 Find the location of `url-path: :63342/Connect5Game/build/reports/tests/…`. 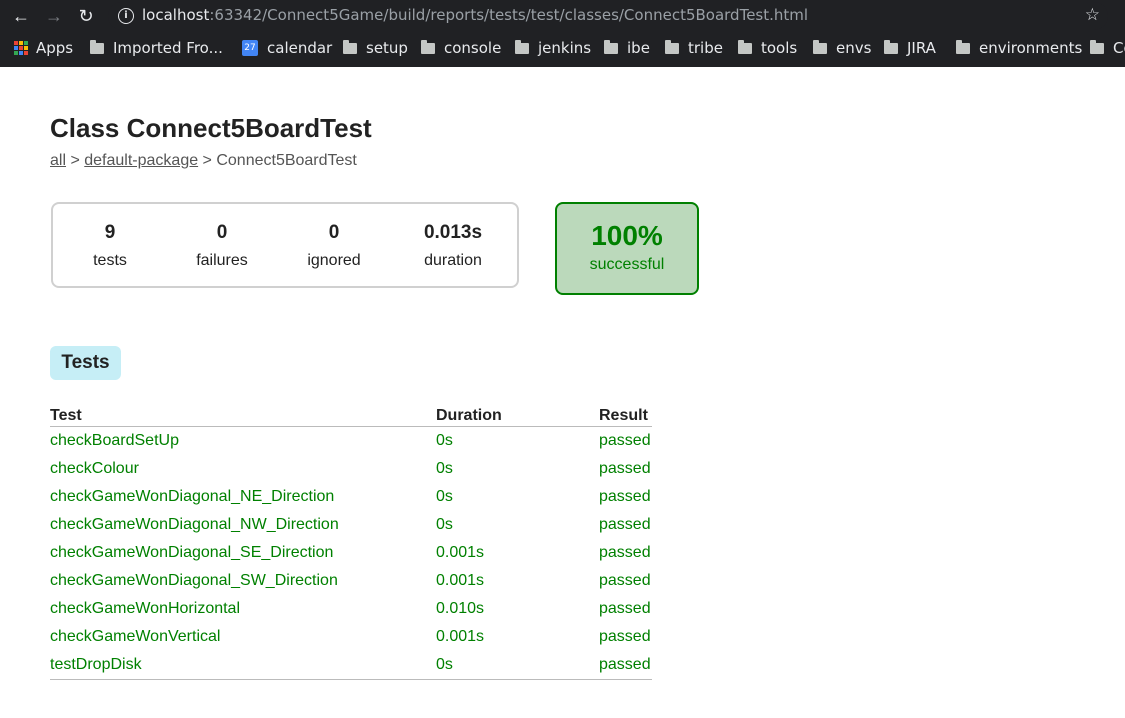

url-path: :63342/Connect5Game/build/reports/tests/… is located at coordinates (509, 15).